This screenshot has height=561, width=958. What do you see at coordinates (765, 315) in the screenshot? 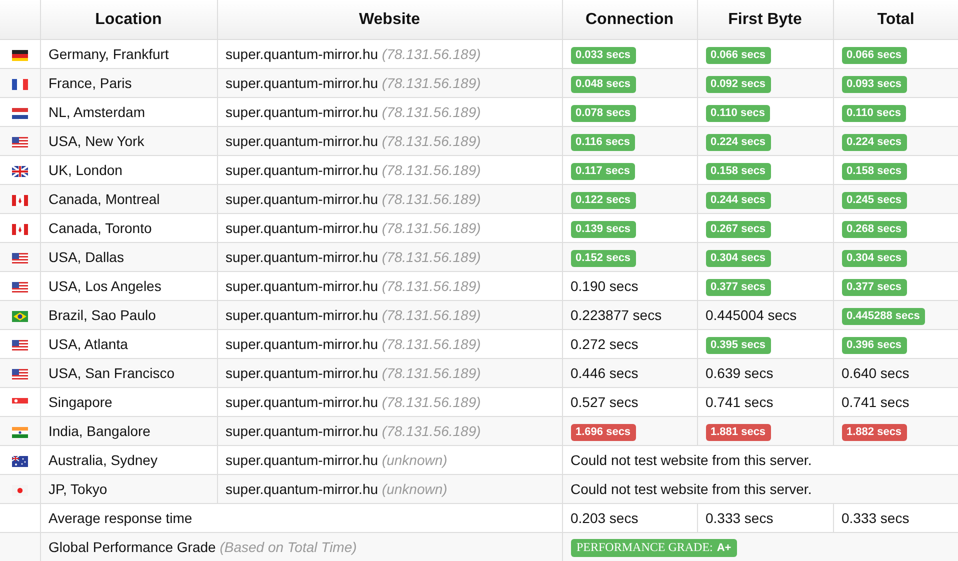
I see `time-cell: 0.445004 secs` at bounding box center [765, 315].